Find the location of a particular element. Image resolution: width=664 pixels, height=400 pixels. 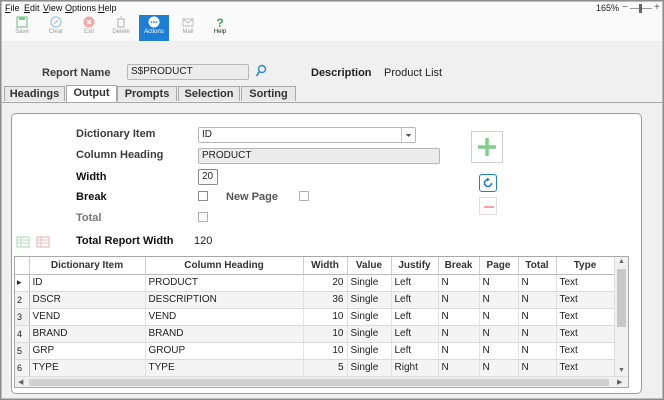

cell-dictionary-item: BRAND is located at coordinates (87, 334).